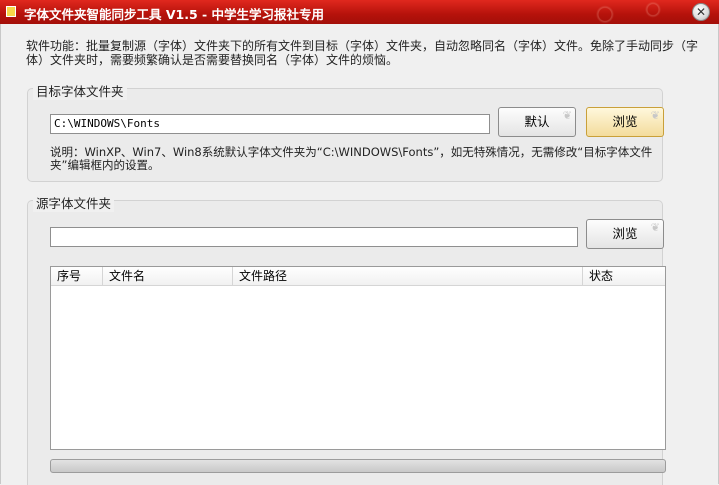 This screenshot has height=485, width=719. Describe the element at coordinates (629, 12) in the screenshot. I see `title-decoration` at that location.